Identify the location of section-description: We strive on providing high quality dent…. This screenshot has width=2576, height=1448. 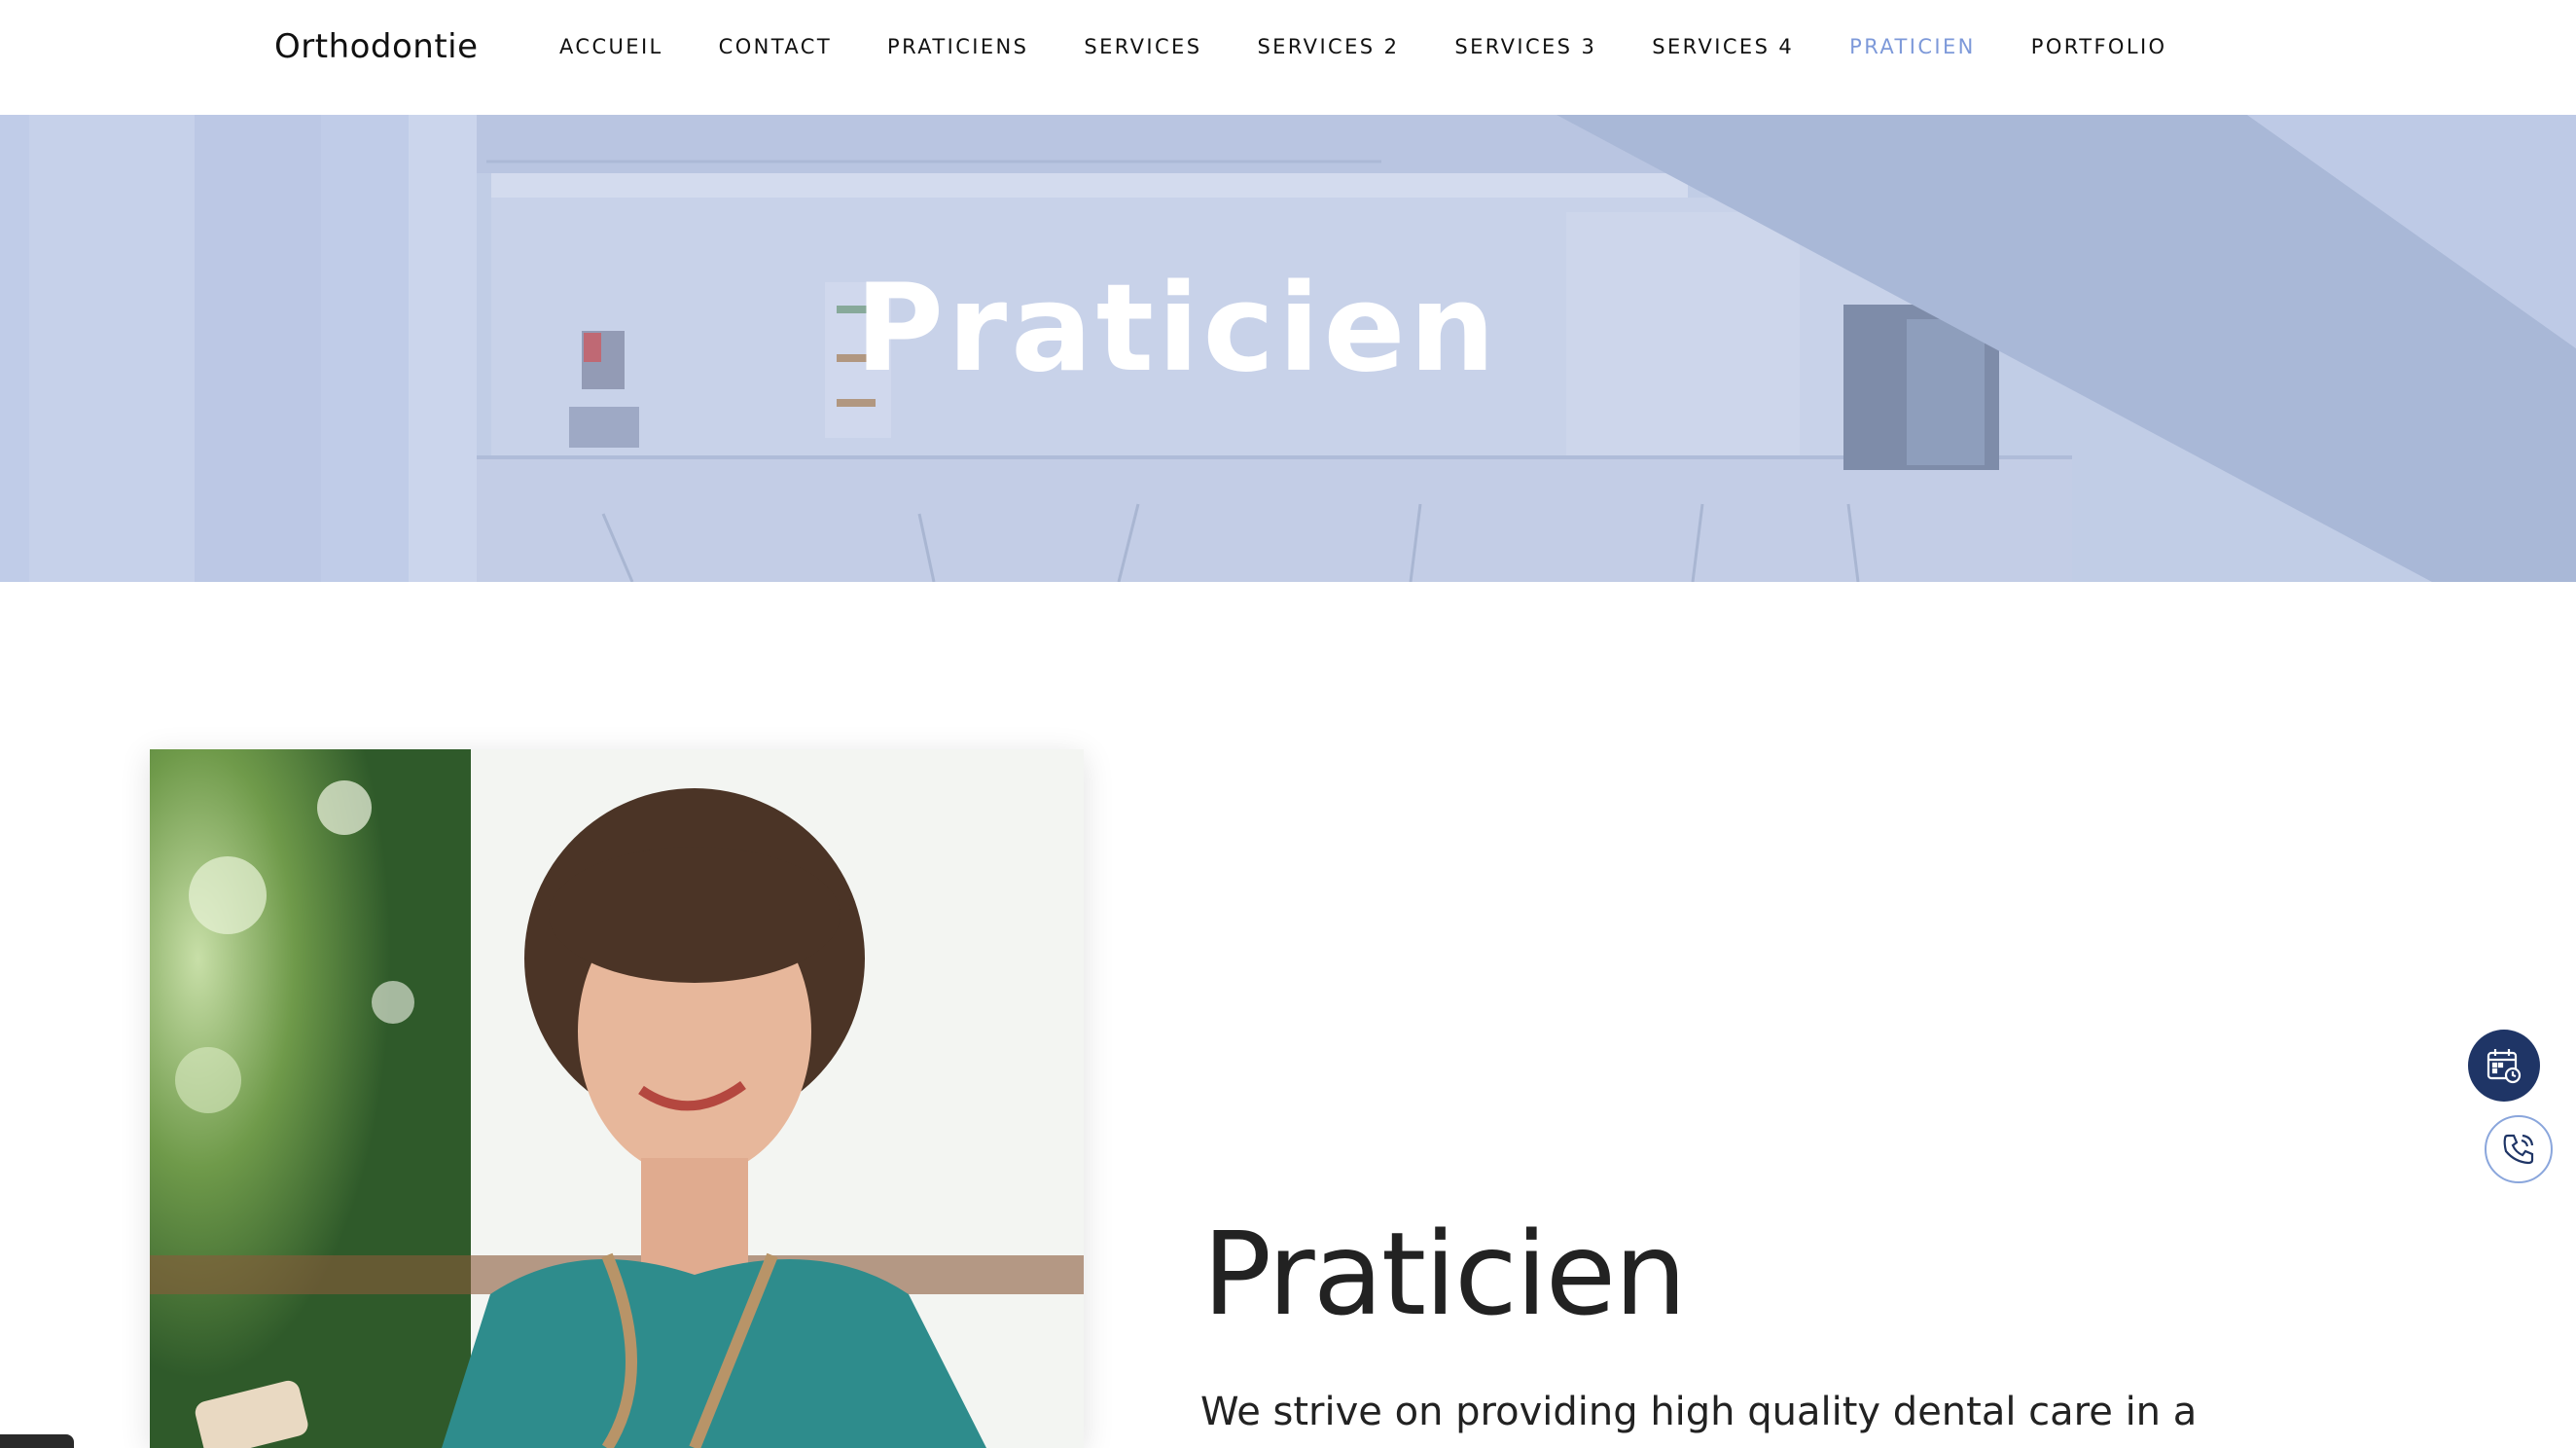
(1699, 1412).